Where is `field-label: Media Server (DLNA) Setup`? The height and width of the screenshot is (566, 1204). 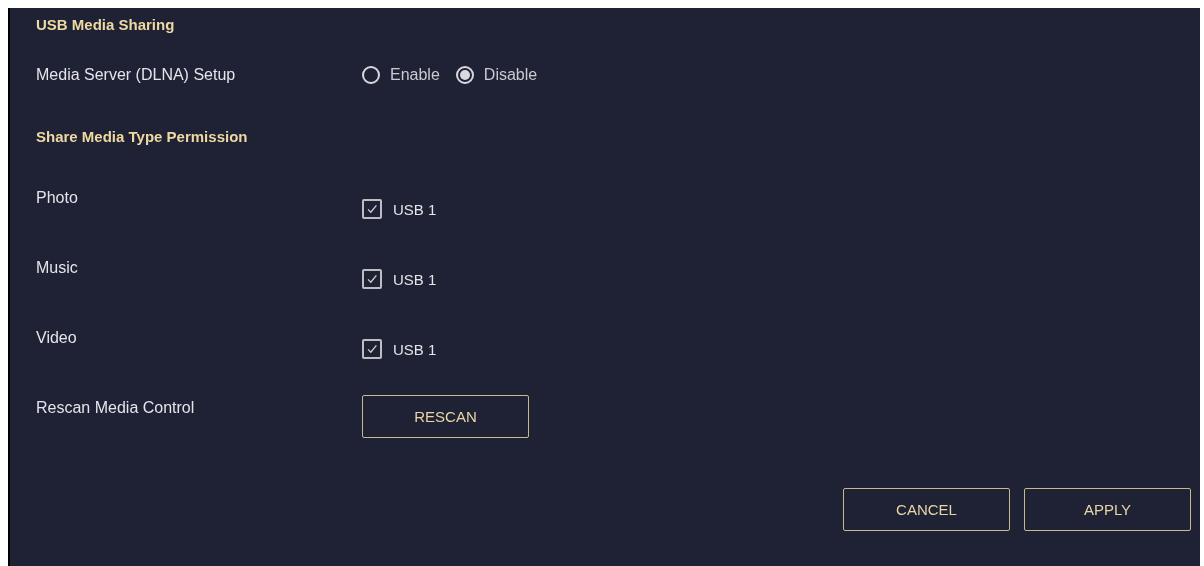
field-label: Media Server (DLNA) Setup is located at coordinates (136, 75).